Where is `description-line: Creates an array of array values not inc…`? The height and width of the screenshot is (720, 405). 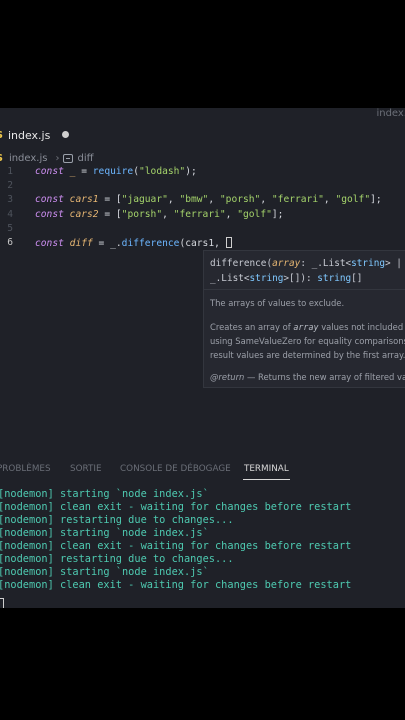
description-line: Creates an array of array values not inc… is located at coordinates (307, 327).